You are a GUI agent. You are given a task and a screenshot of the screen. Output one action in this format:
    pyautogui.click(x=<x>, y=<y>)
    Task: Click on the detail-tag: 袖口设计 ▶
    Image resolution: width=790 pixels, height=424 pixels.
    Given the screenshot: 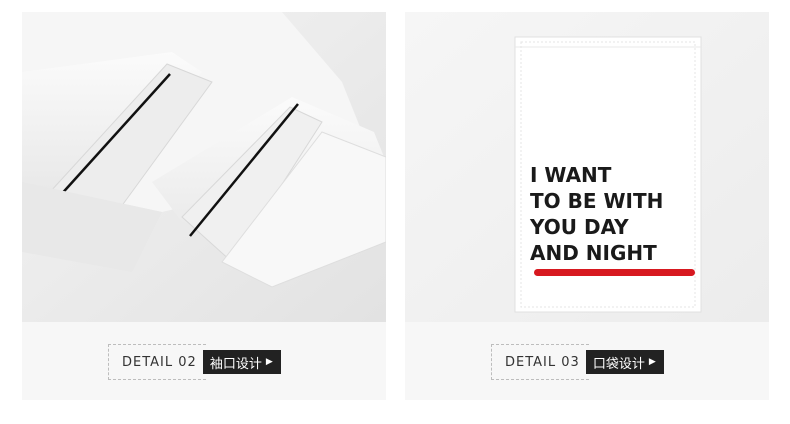 What is the action you would take?
    pyautogui.click(x=241, y=362)
    